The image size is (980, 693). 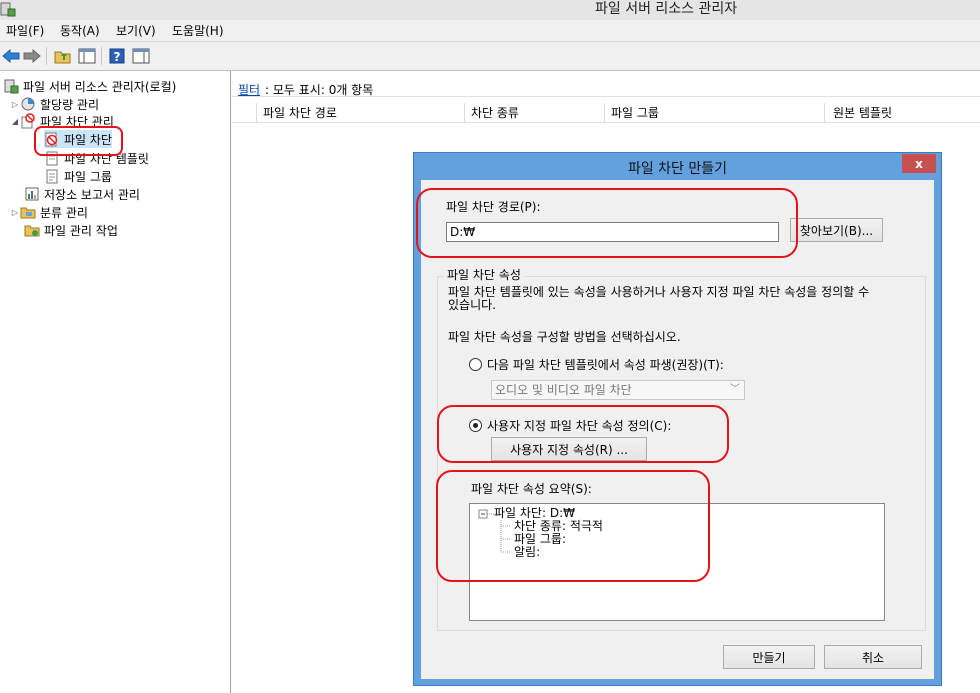 What do you see at coordinates (88, 139) in the screenshot?
I see `tree-item-label: 파일 차단` at bounding box center [88, 139].